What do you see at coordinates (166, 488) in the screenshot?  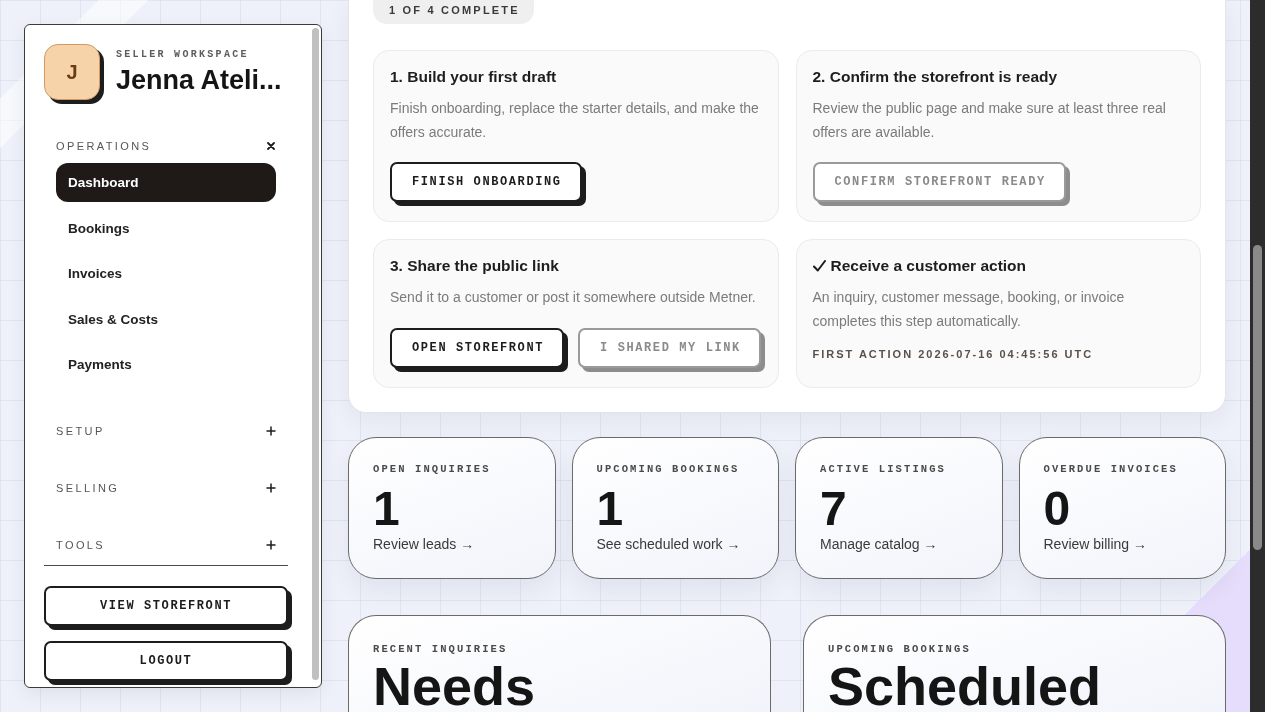 I see `nav-group-header: SELLING` at bounding box center [166, 488].